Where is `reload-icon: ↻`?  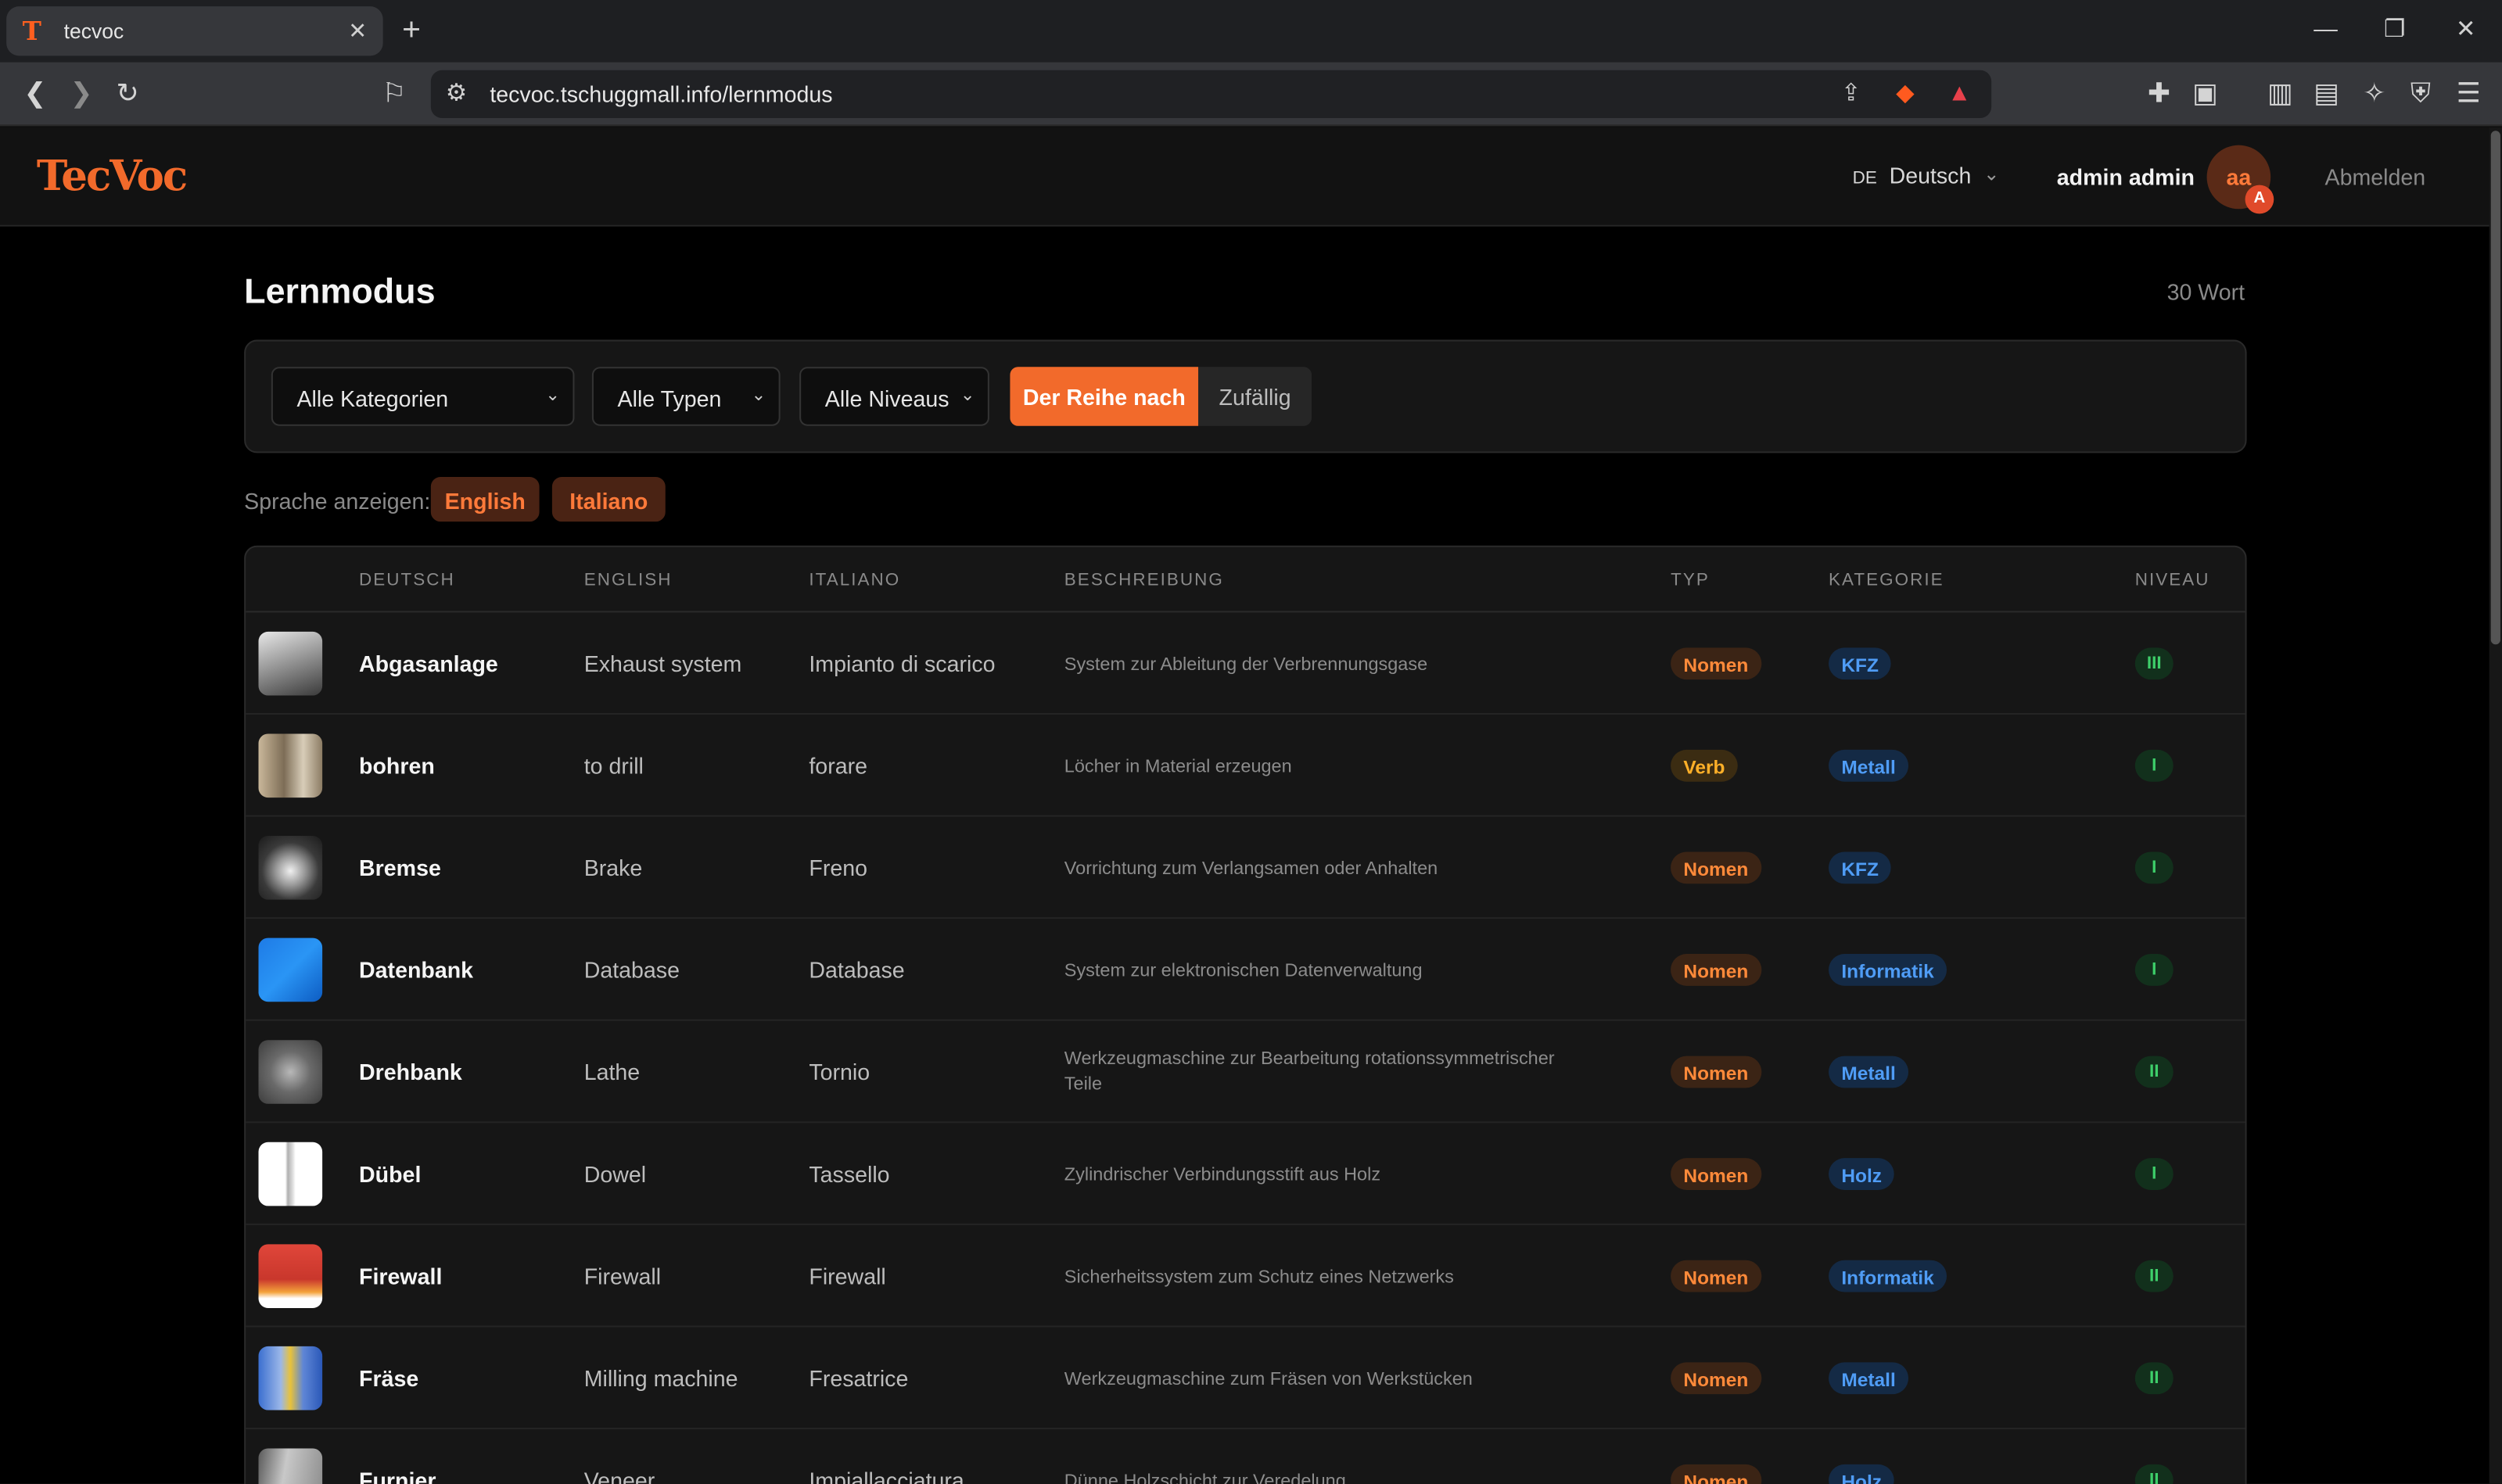 reload-icon: ↻ is located at coordinates (127, 94).